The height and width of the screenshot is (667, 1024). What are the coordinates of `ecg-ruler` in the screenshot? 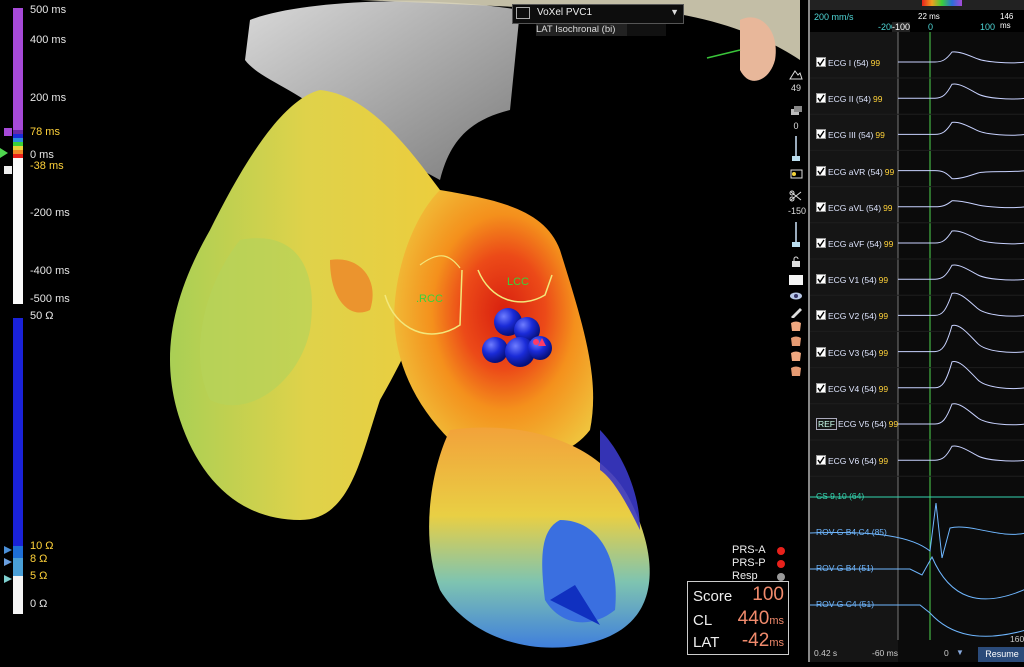 It's located at (917, 5).